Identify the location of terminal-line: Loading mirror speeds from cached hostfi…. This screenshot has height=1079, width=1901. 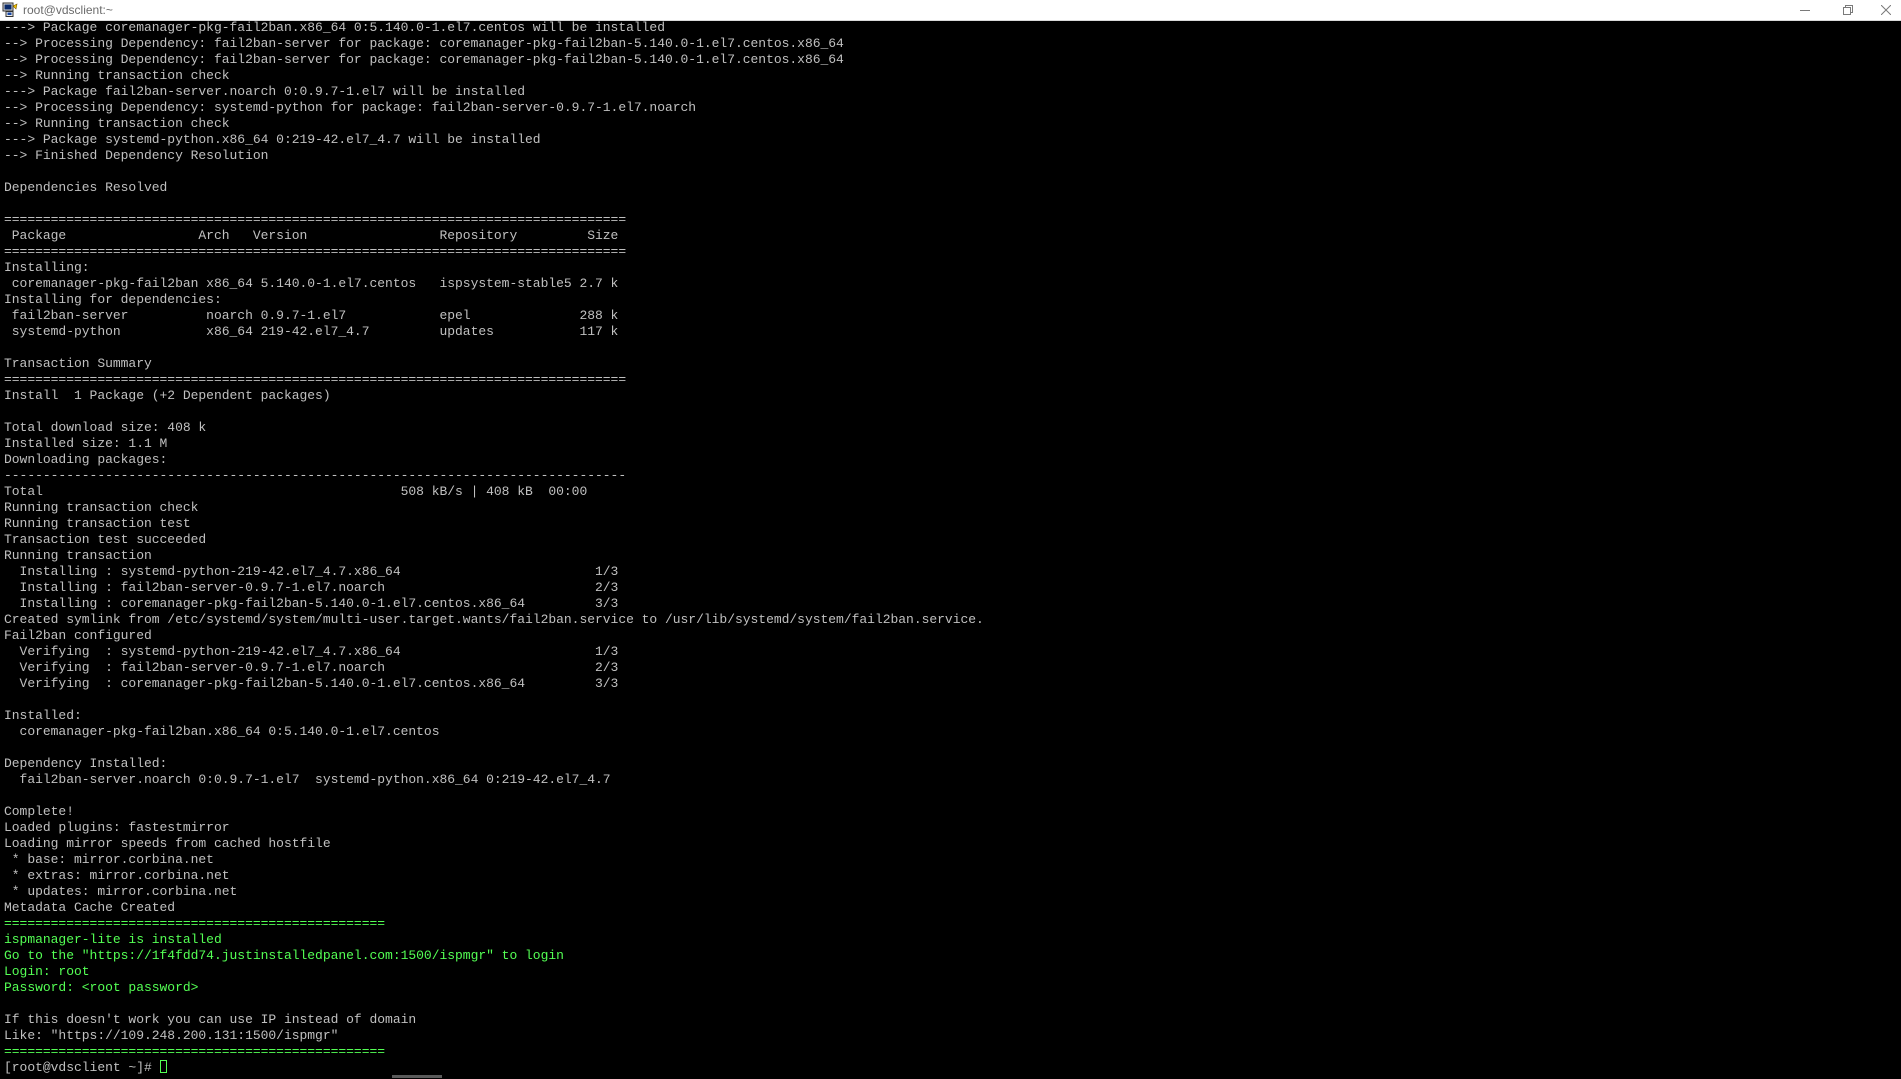
(167, 843).